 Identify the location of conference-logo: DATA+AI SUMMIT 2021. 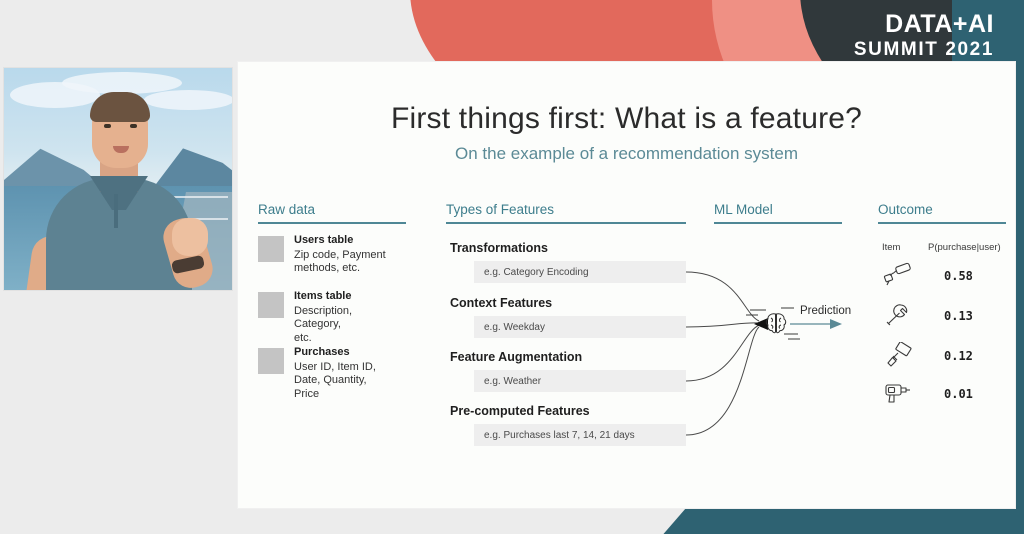
(923, 35).